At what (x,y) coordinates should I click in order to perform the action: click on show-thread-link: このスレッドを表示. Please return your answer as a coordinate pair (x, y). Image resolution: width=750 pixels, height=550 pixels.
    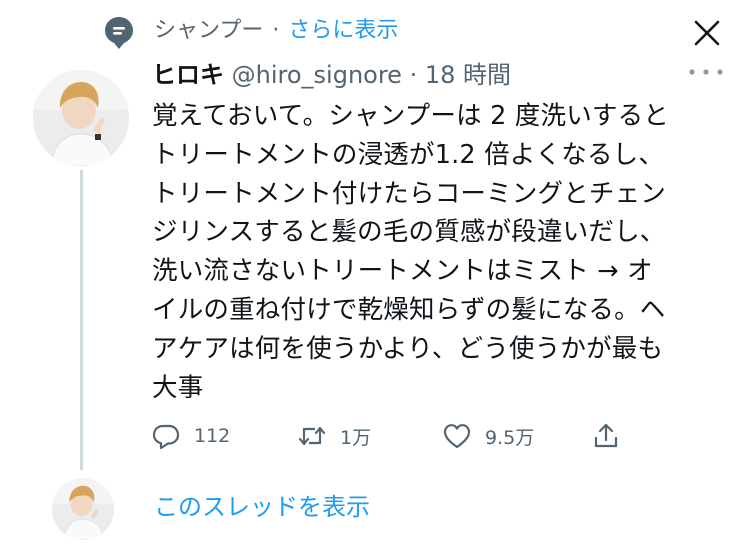
    Looking at the image, I should click on (262, 507).